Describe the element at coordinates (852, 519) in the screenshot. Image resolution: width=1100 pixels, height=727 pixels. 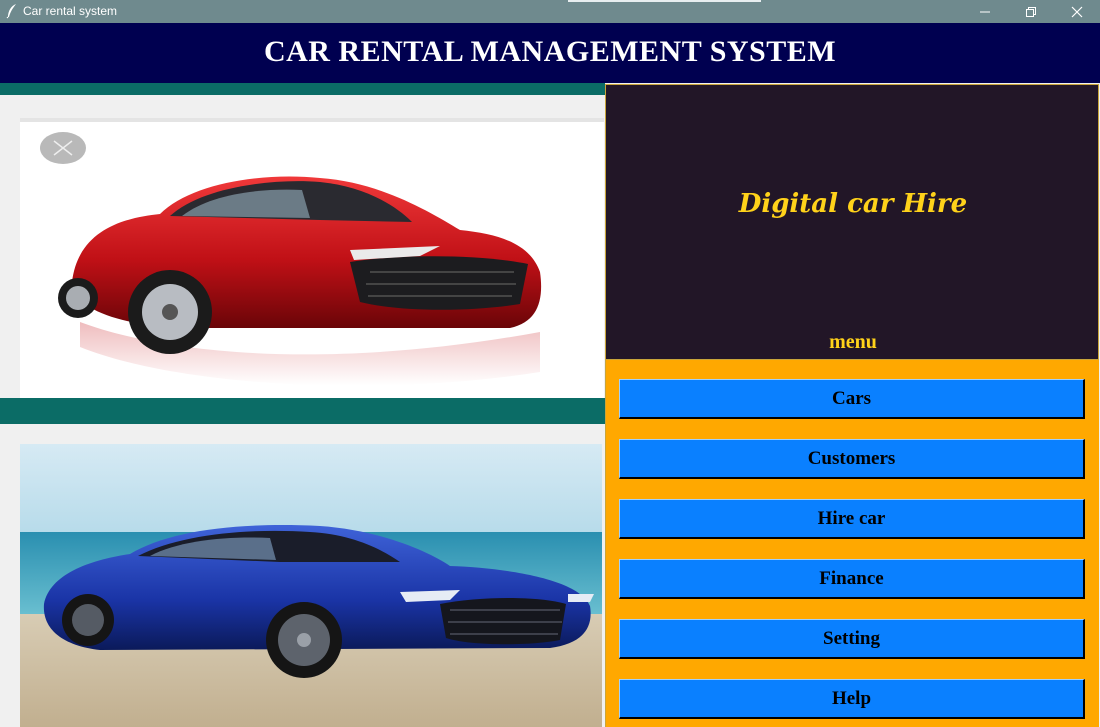
I see `hire-car-button: Hire car` at that location.